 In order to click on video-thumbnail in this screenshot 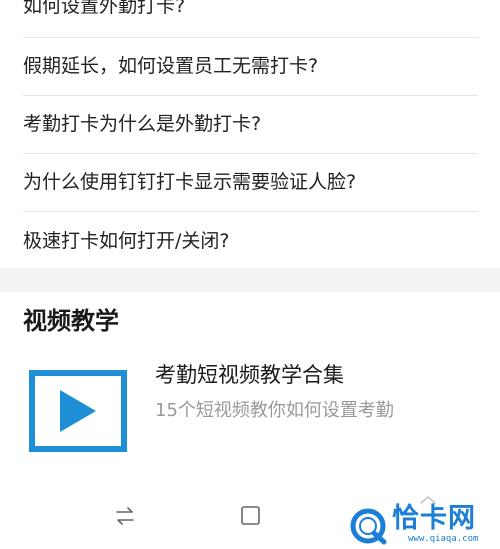, I will do `click(78, 411)`.